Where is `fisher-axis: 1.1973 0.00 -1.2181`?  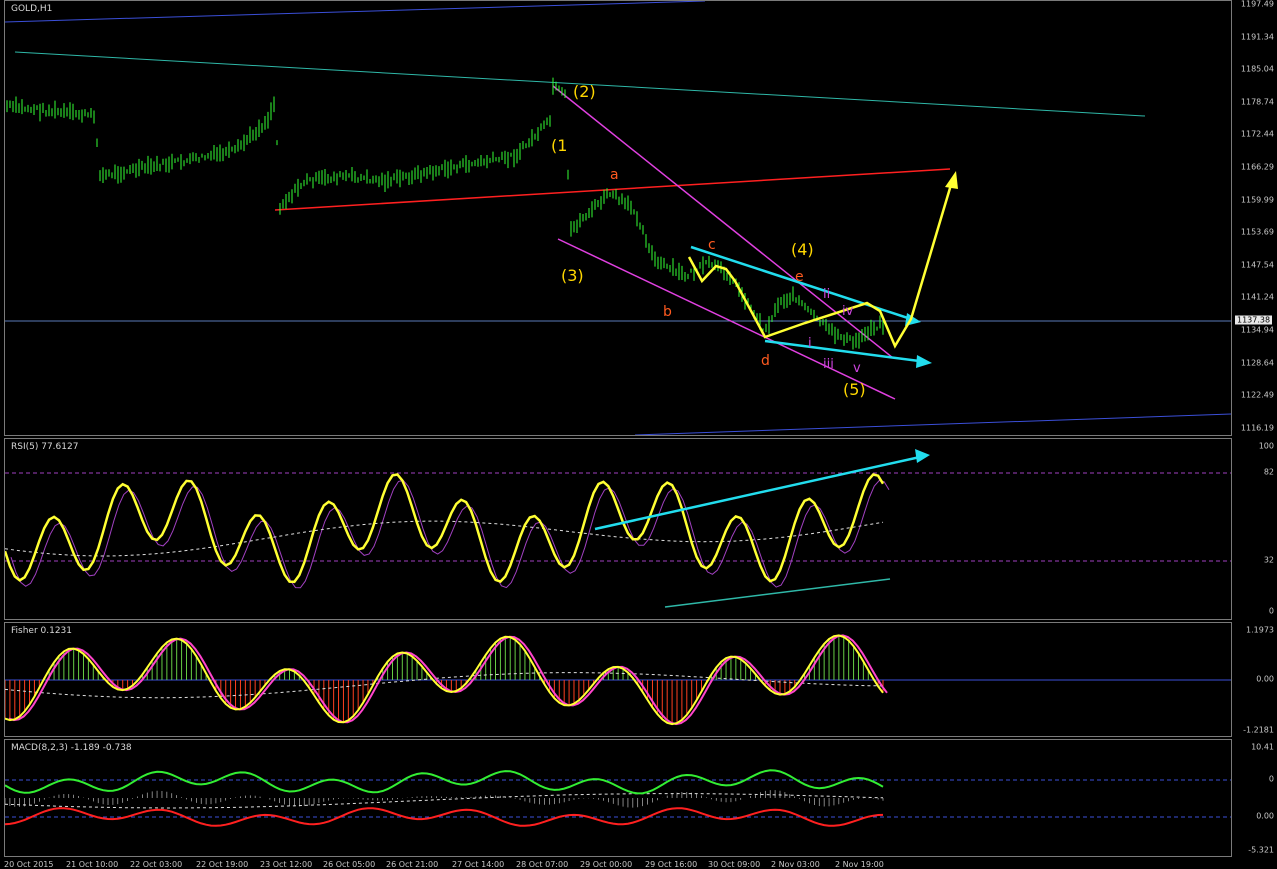 fisher-axis: 1.1973 0.00 -1.2181 is located at coordinates (1255, 679).